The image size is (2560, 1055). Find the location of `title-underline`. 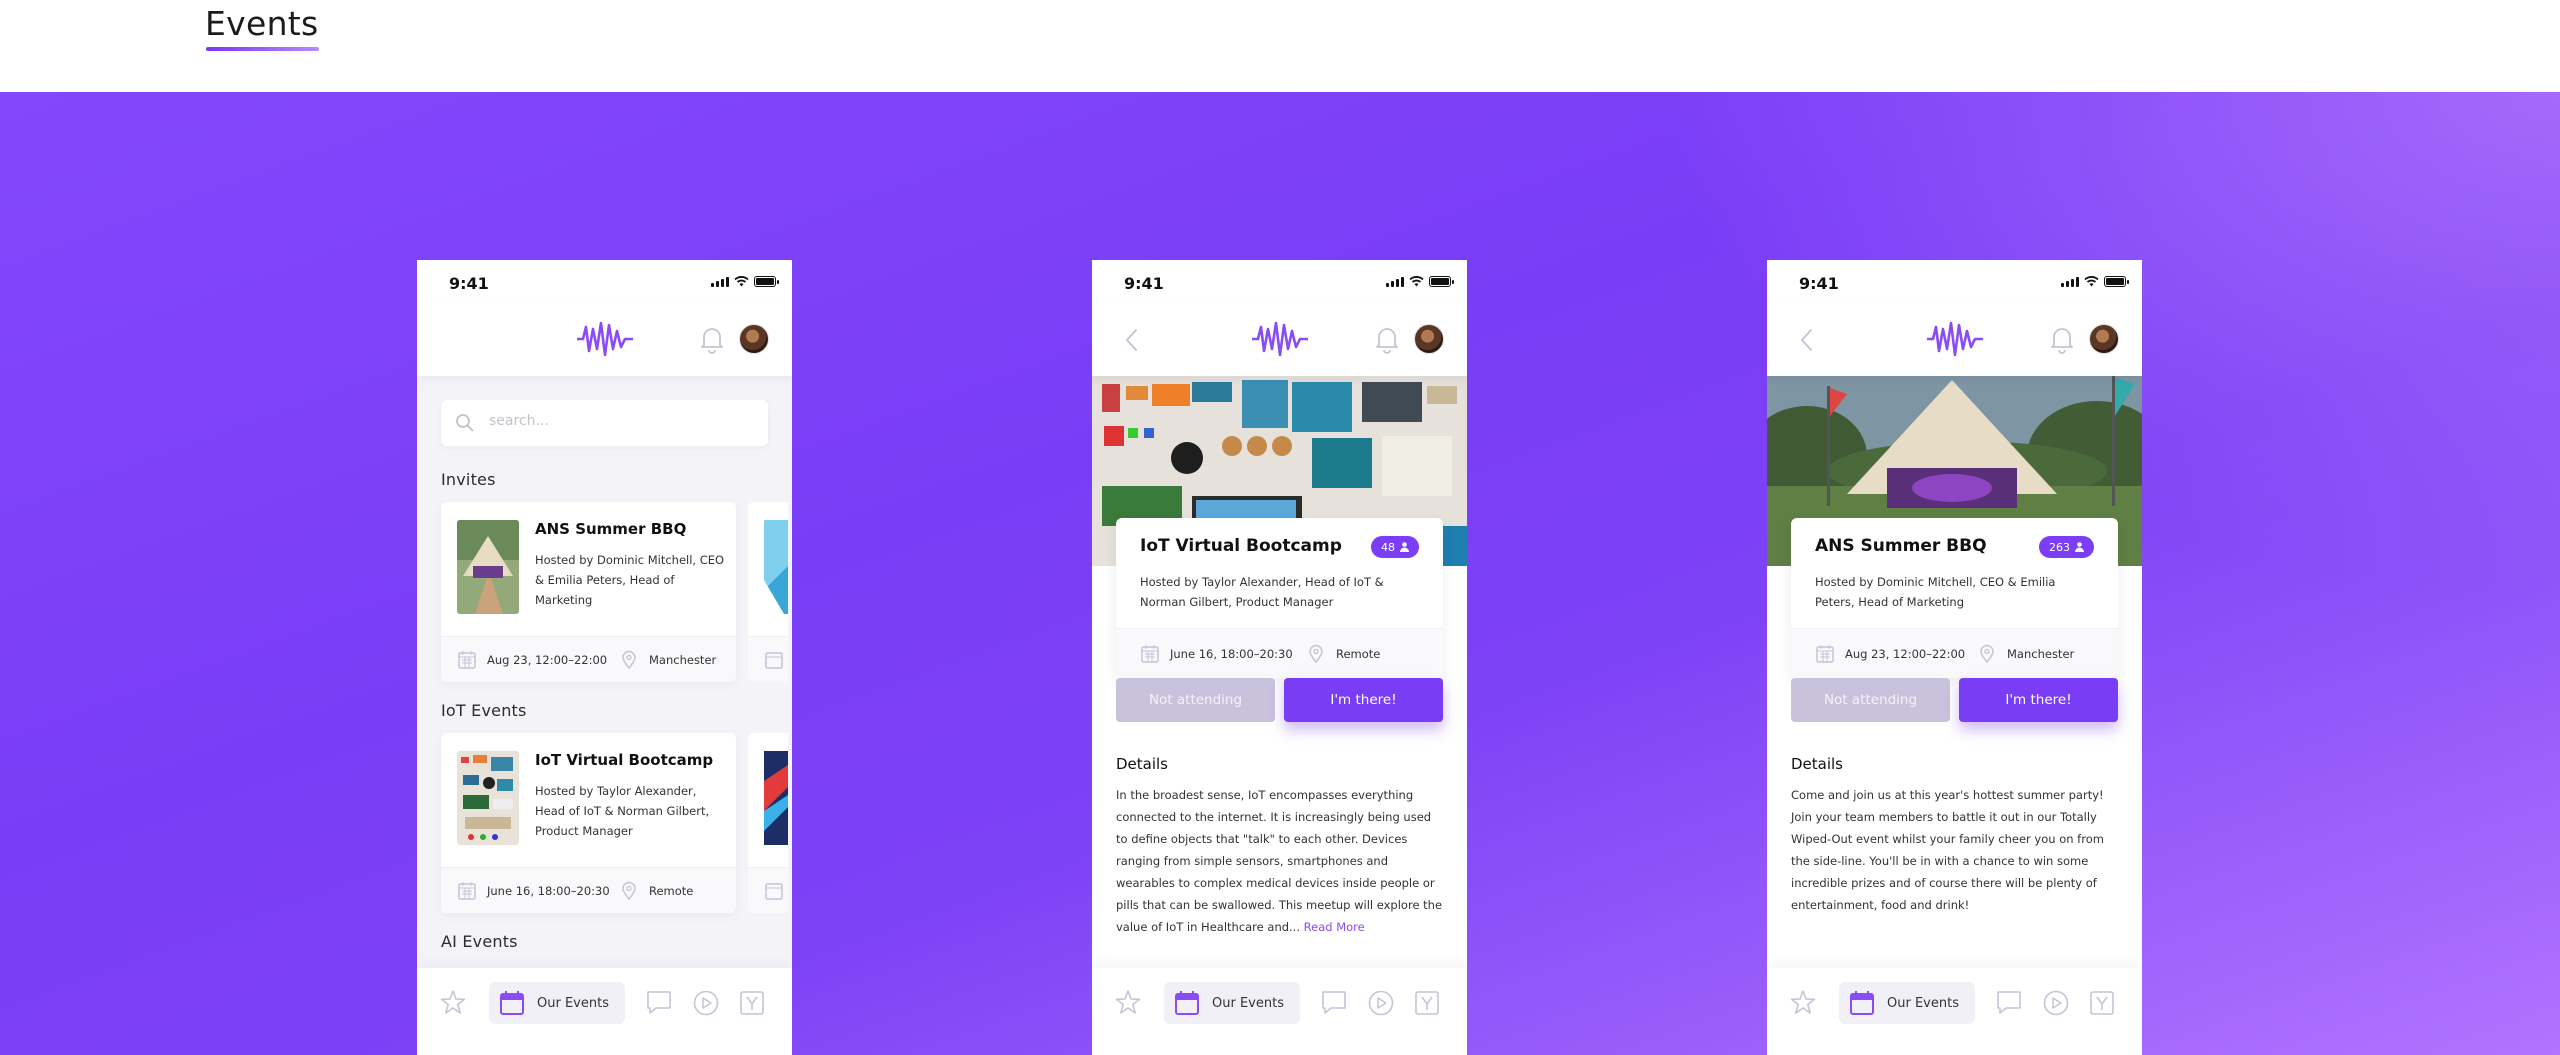

title-underline is located at coordinates (262, 49).